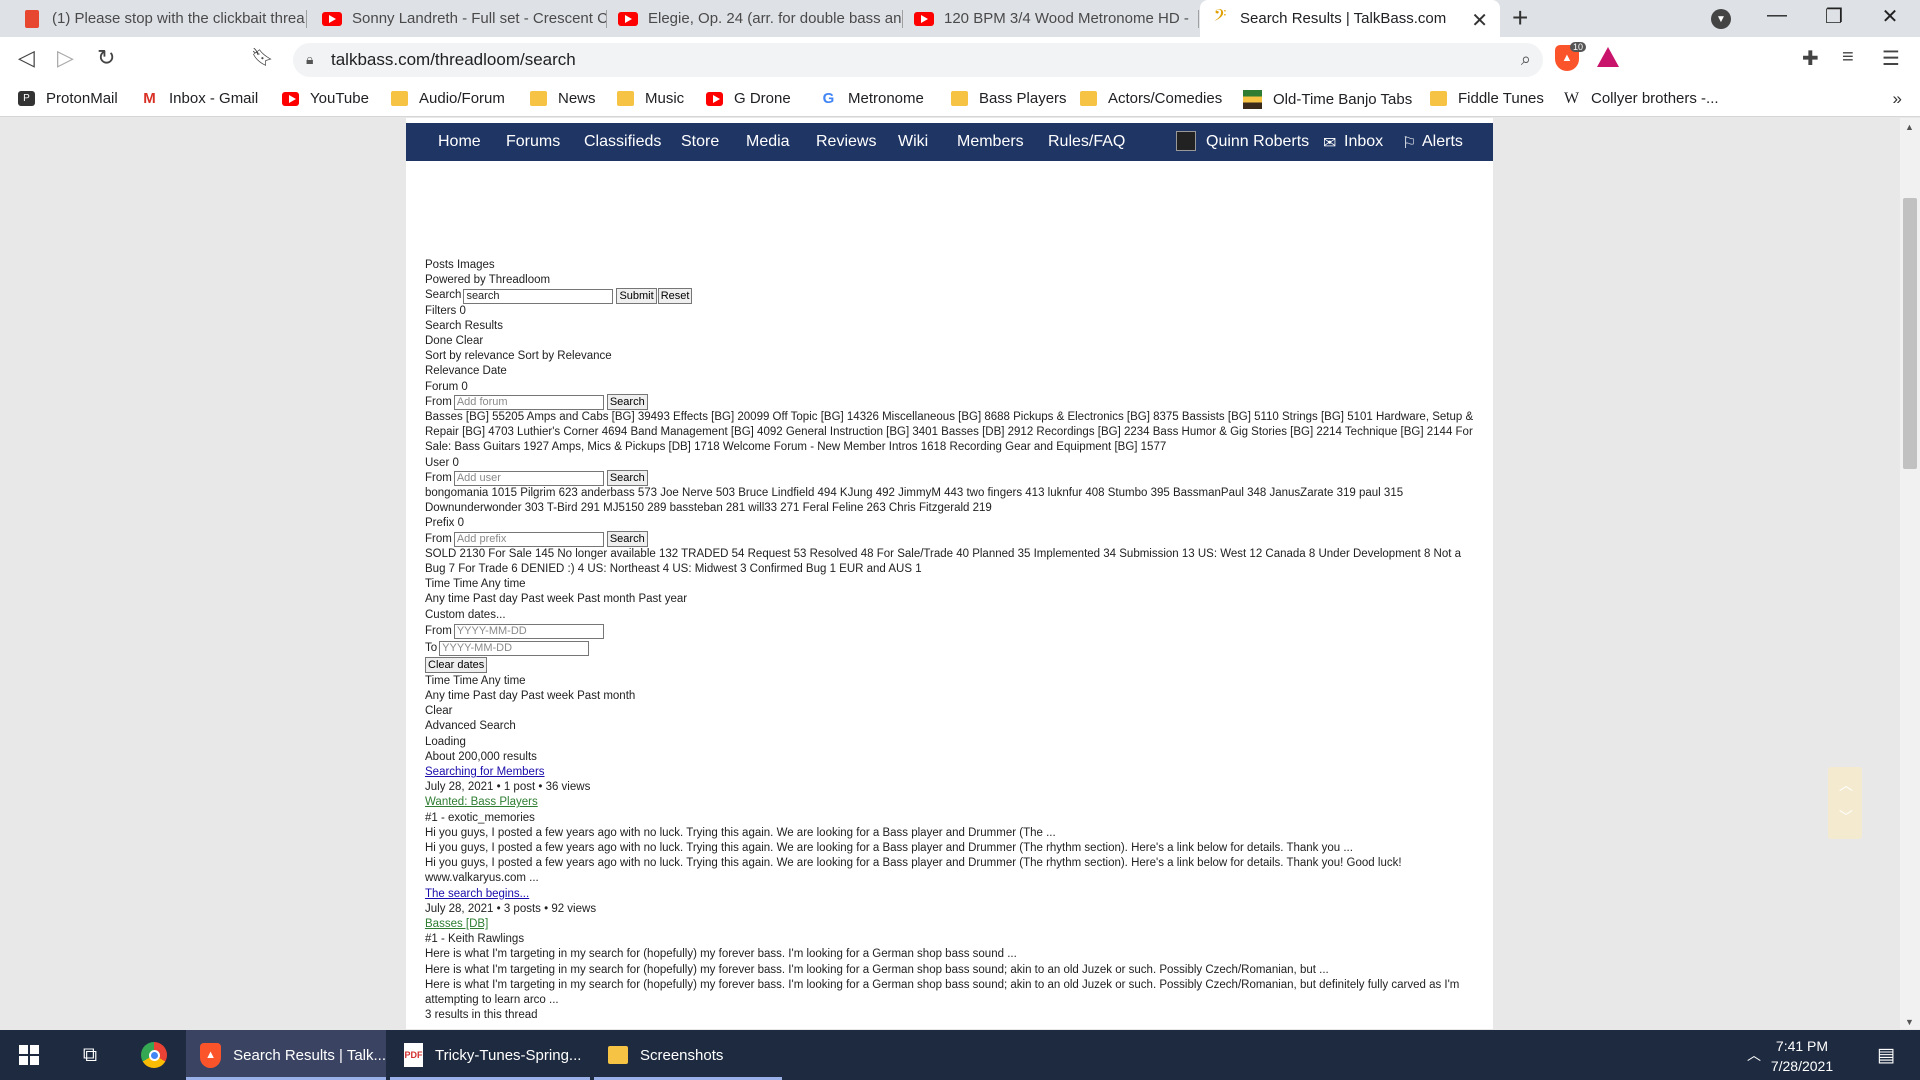 The height and width of the screenshot is (1080, 1920). Describe the element at coordinates (1409, 143) in the screenshot. I see `flag-icon: ⚐` at that location.